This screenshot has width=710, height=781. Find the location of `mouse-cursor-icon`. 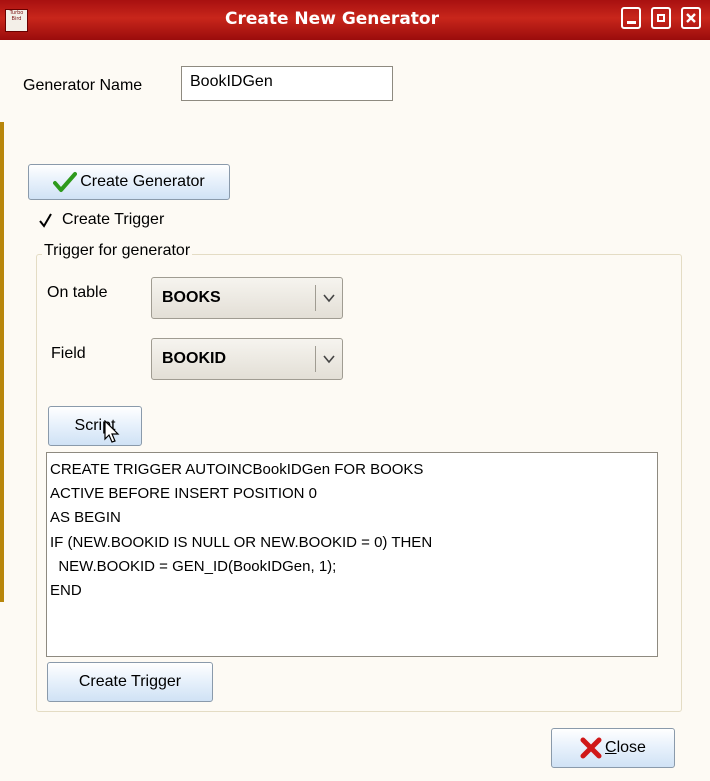

mouse-cursor-icon is located at coordinates (112, 431).